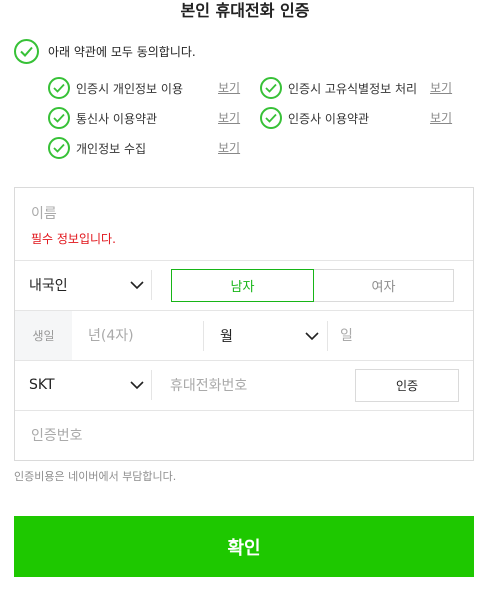 The width and height of the screenshot is (490, 589). I want to click on nationality-value: 내국인, so click(48, 286).